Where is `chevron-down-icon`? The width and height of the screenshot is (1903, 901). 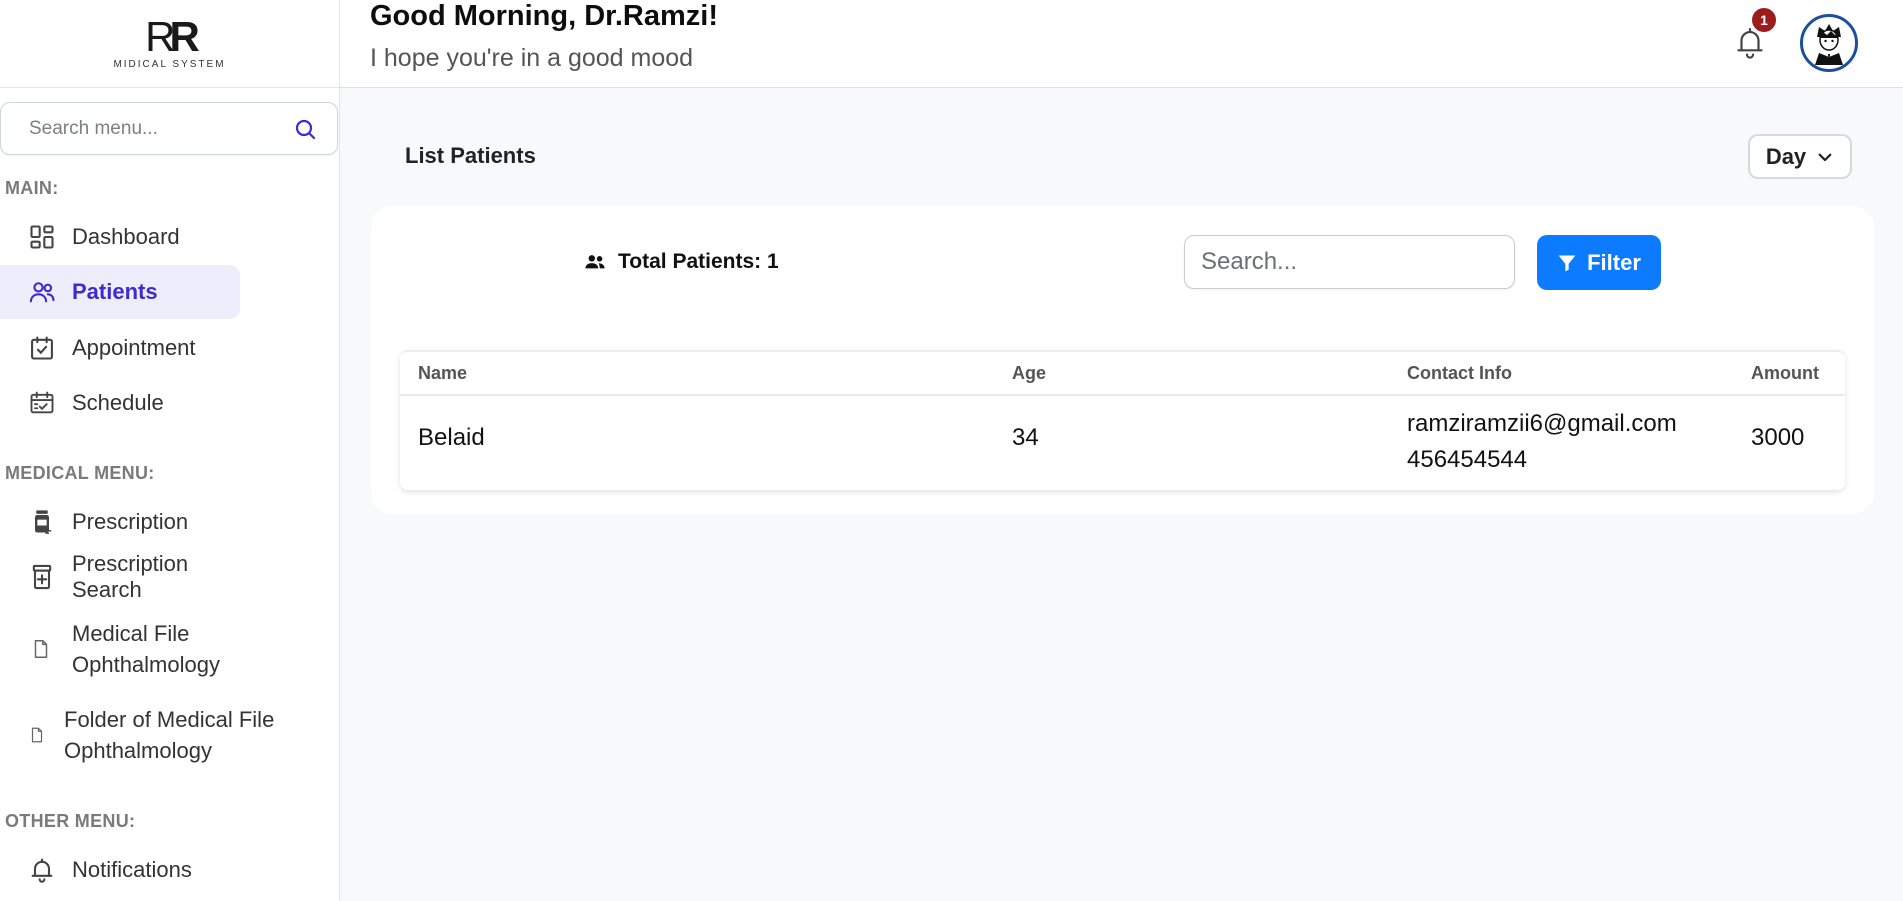 chevron-down-icon is located at coordinates (1825, 157).